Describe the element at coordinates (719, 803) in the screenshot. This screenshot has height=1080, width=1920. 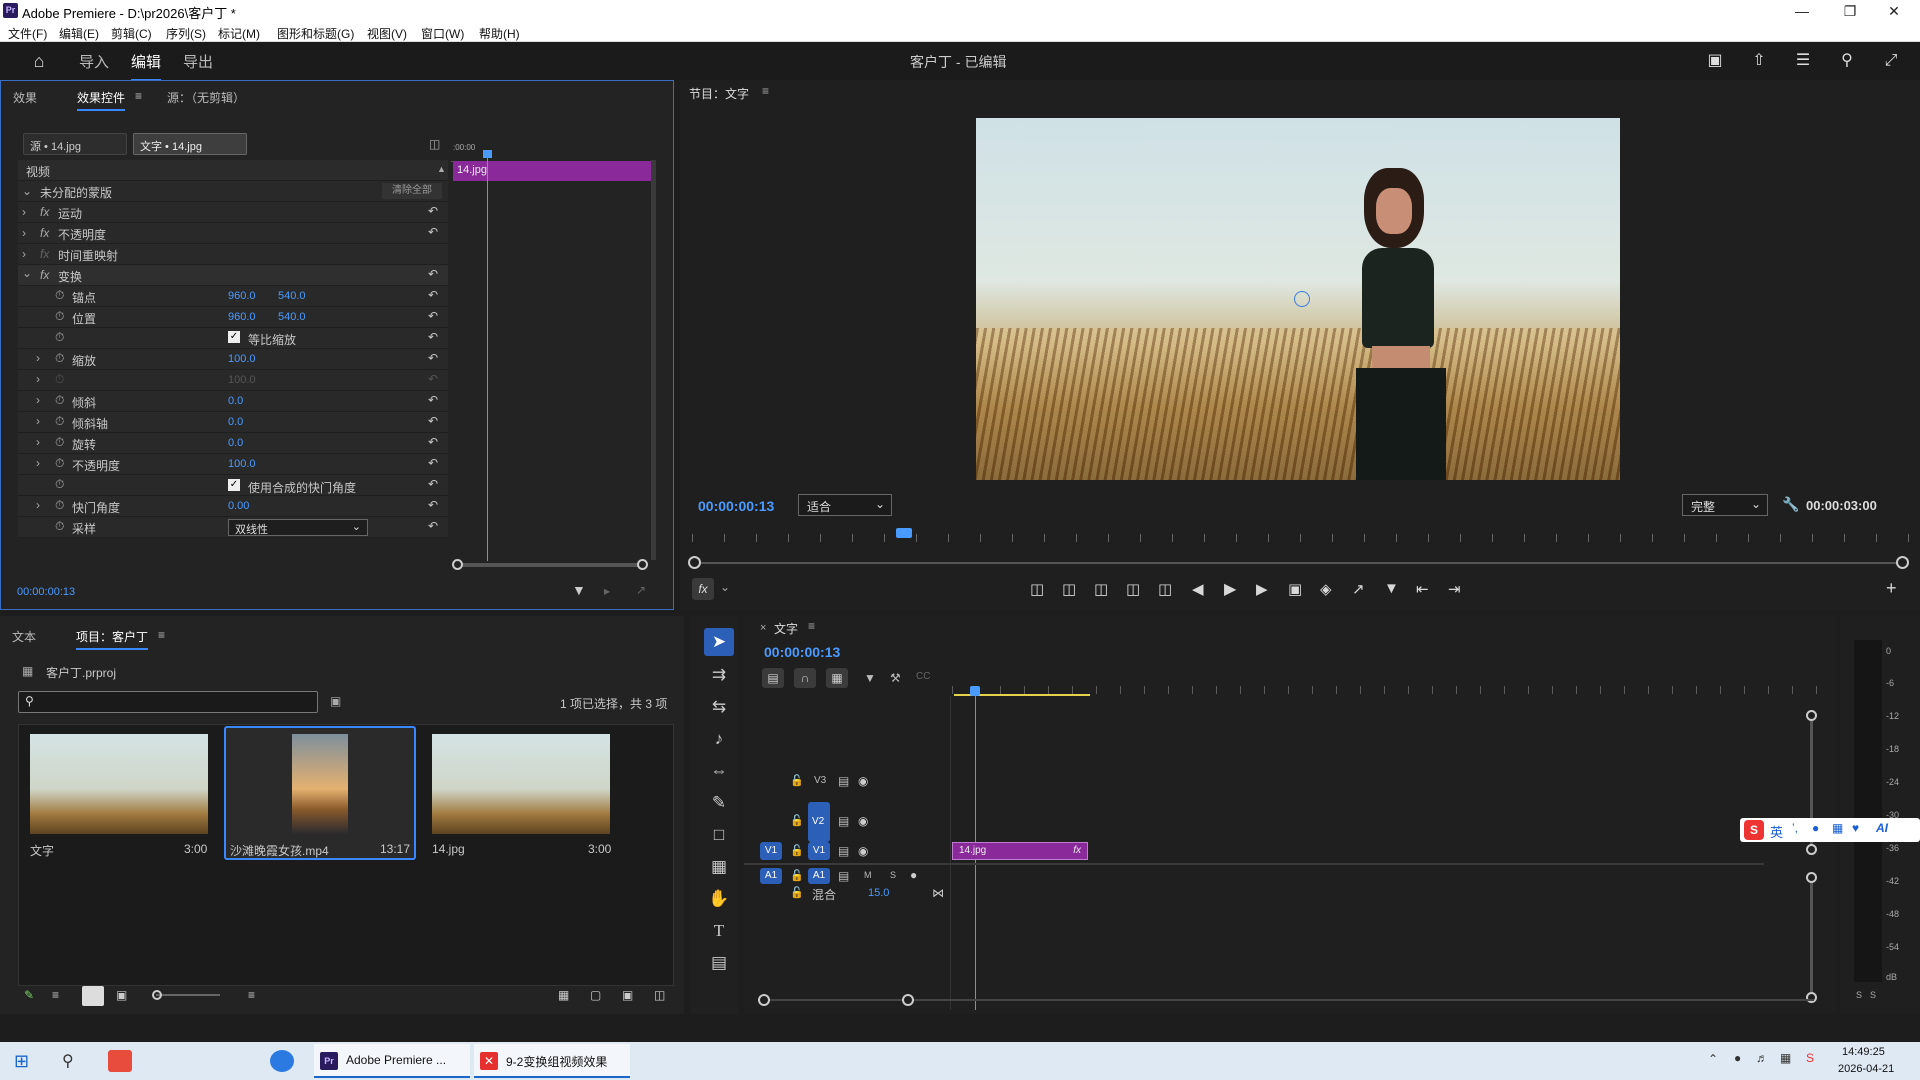
I see `pen-tool-icon: ✎` at that location.